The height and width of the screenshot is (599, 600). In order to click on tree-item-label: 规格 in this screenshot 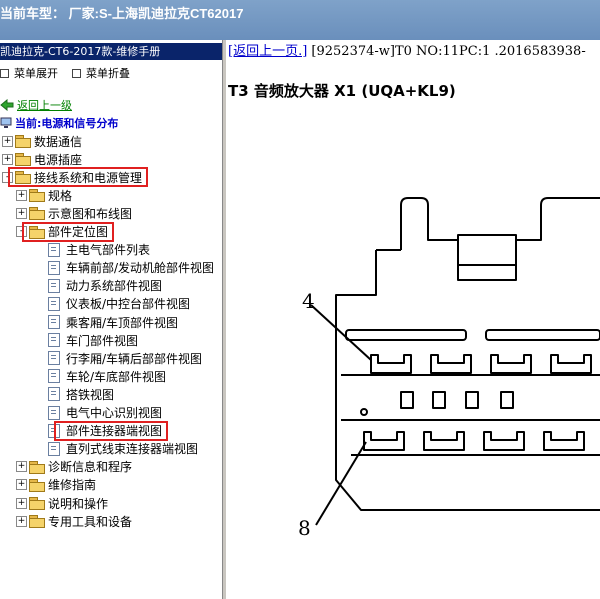, I will do `click(60, 195)`.